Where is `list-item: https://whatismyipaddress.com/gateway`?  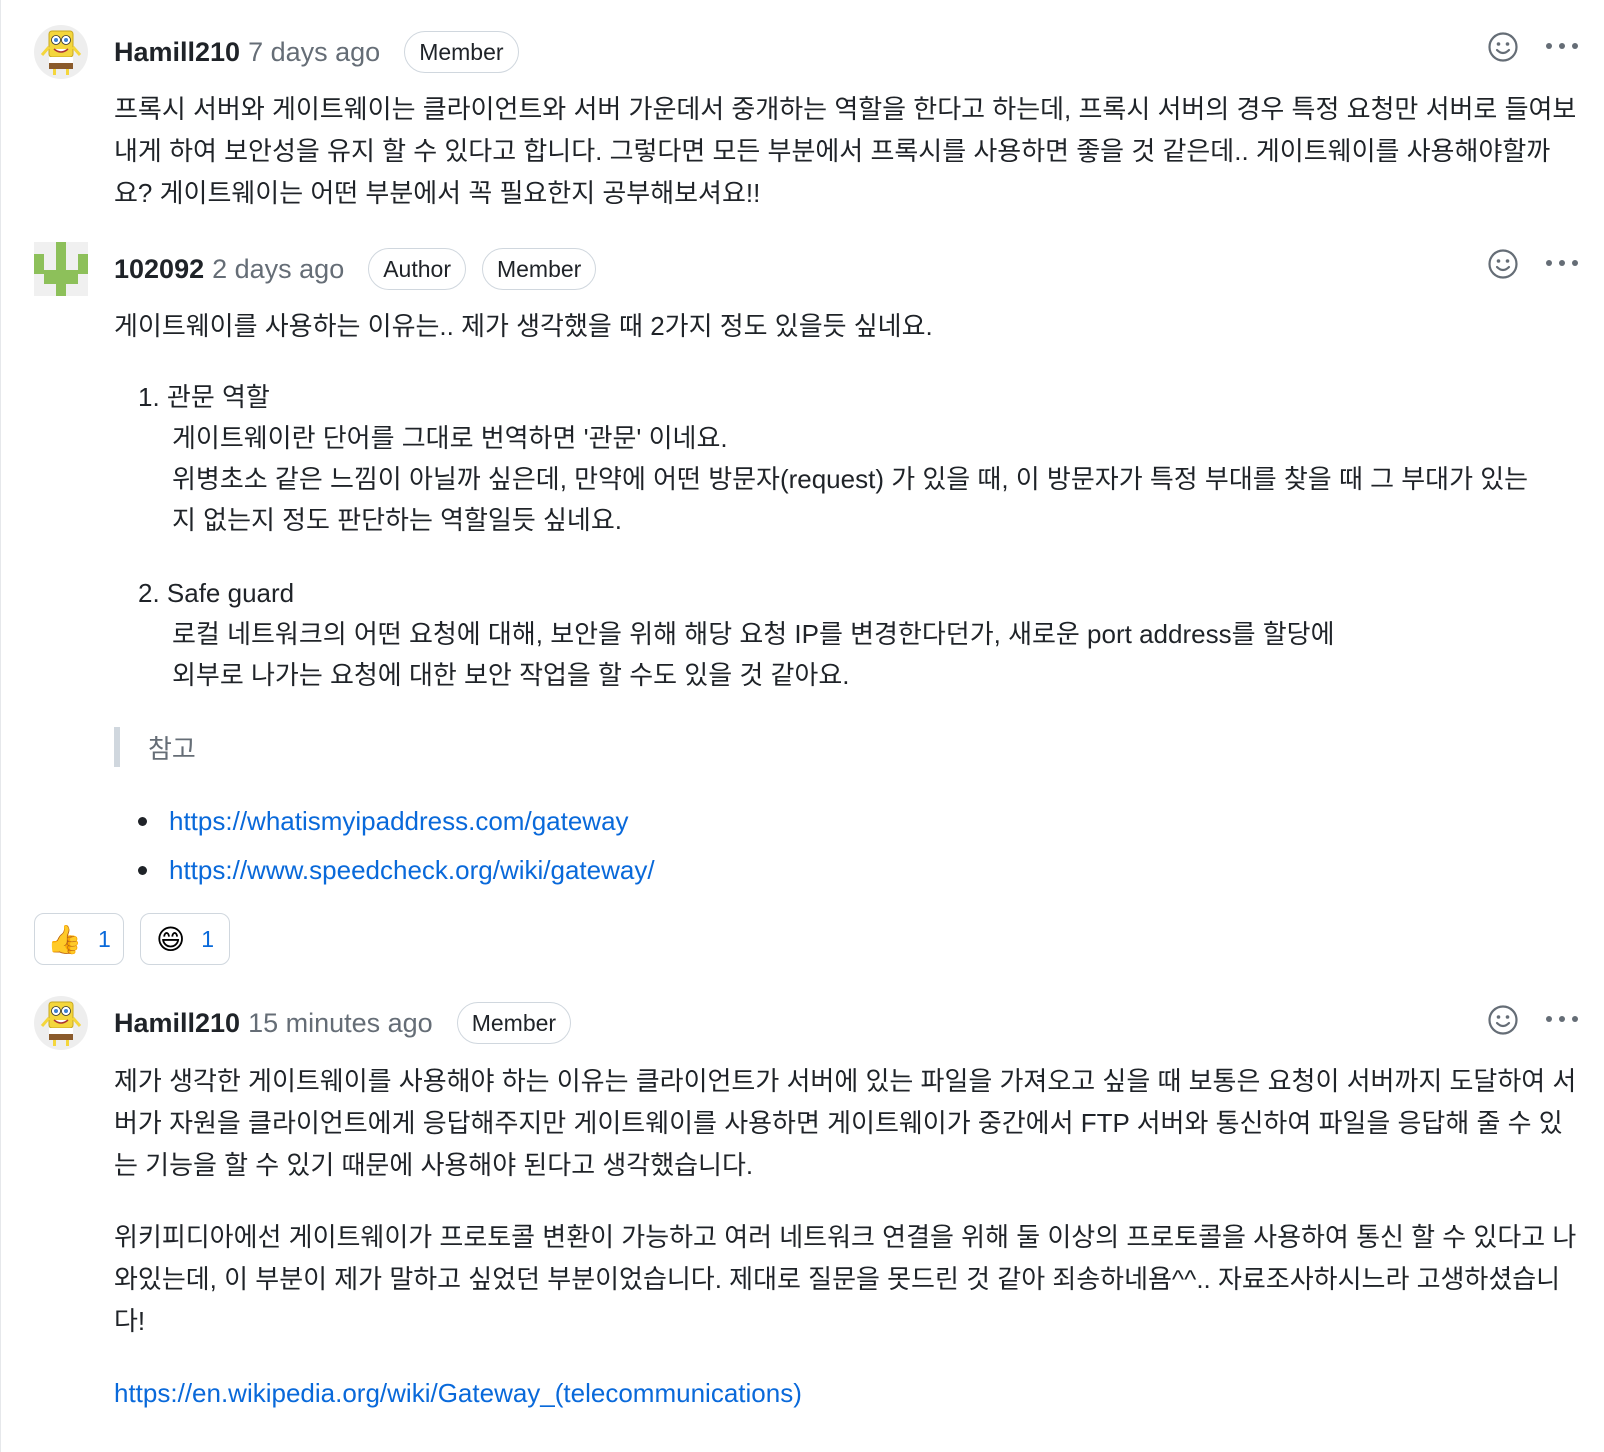
list-item: https://whatismyipaddress.com/gateway is located at coordinates (396, 821).